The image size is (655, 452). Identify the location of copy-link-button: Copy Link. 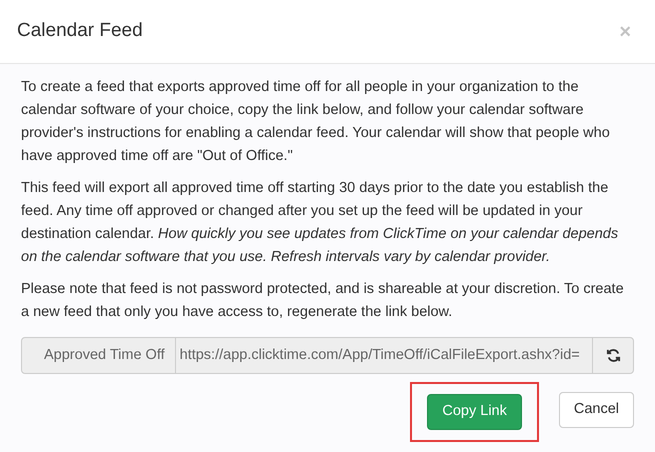
(474, 412).